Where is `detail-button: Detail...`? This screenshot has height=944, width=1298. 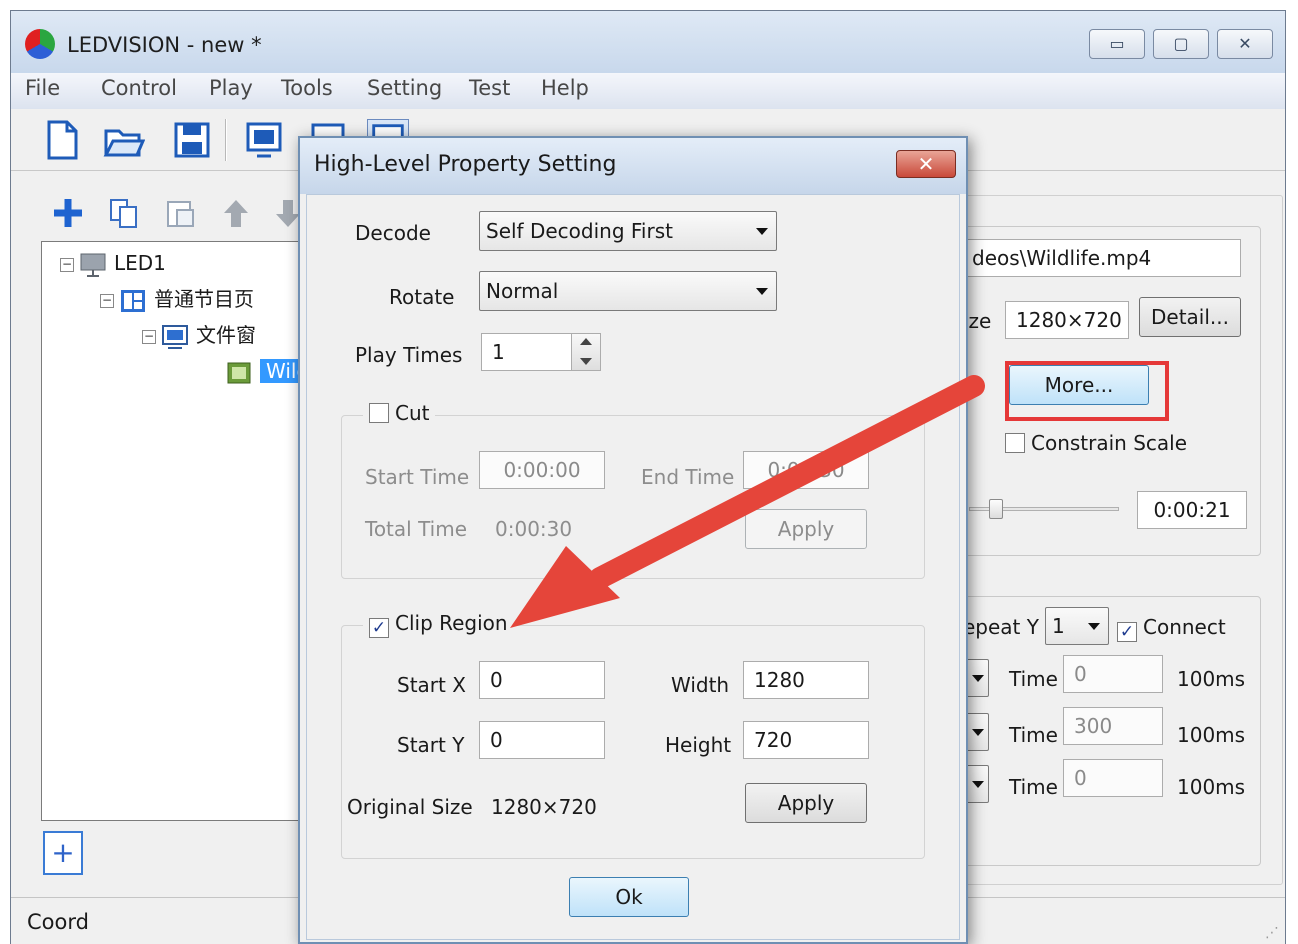 detail-button: Detail... is located at coordinates (1190, 317).